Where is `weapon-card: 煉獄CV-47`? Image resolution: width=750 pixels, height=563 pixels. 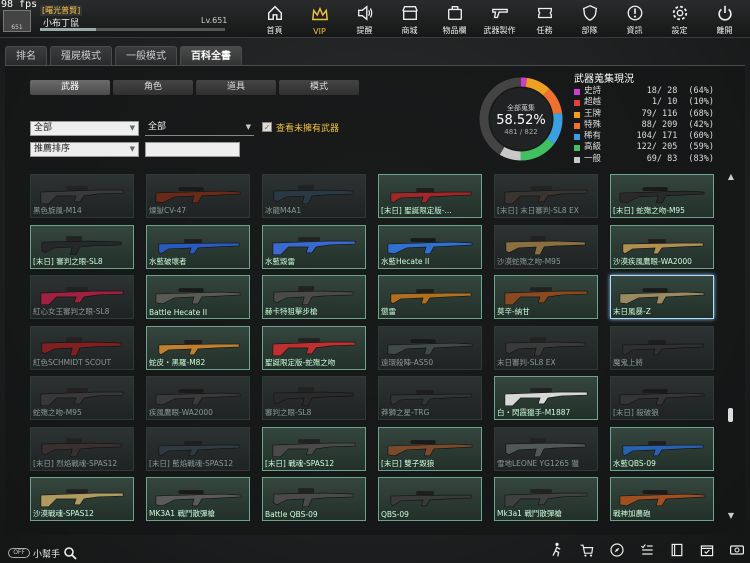
weapon-card: 煉獄CV-47 is located at coordinates (198, 196).